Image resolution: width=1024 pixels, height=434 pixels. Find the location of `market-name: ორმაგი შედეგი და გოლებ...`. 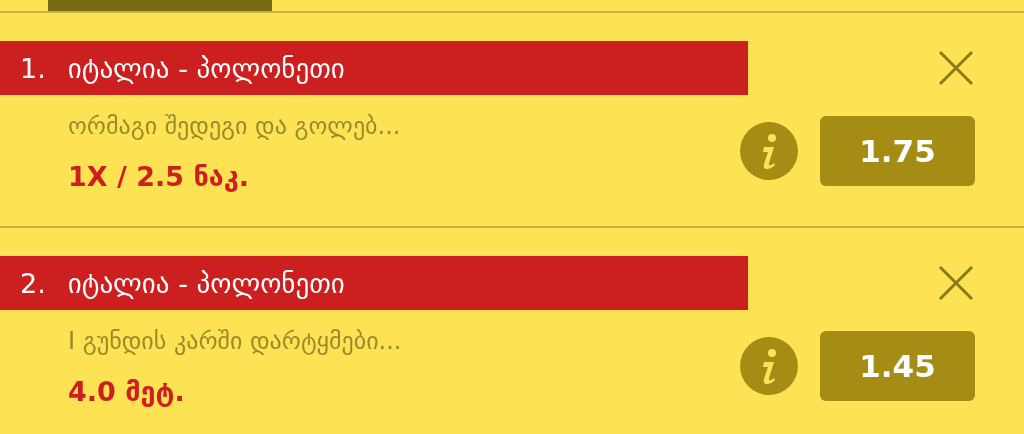

market-name: ორმაგი შედეგი და გოლებ... is located at coordinates (235, 126).